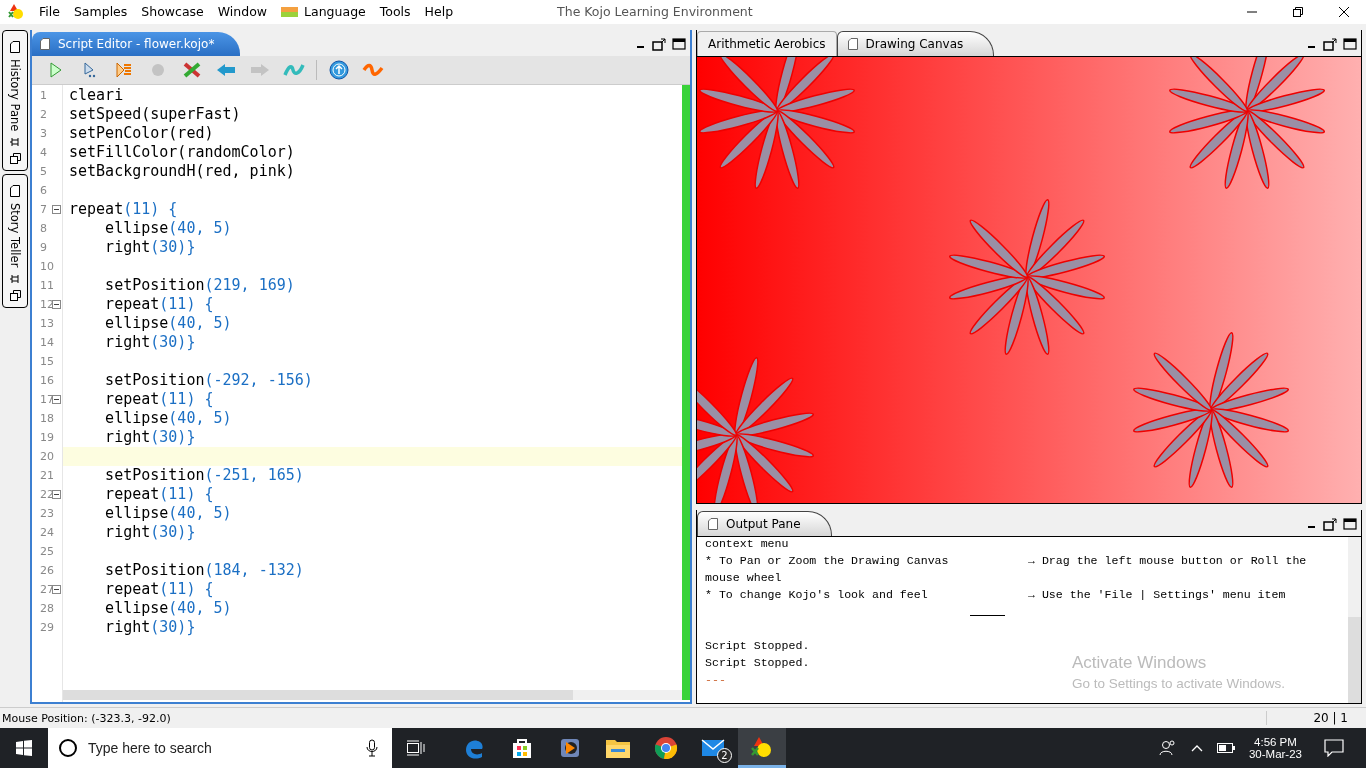 The height and width of the screenshot is (768, 1366). What do you see at coordinates (47, 570) in the screenshot?
I see `line-number: 26` at bounding box center [47, 570].